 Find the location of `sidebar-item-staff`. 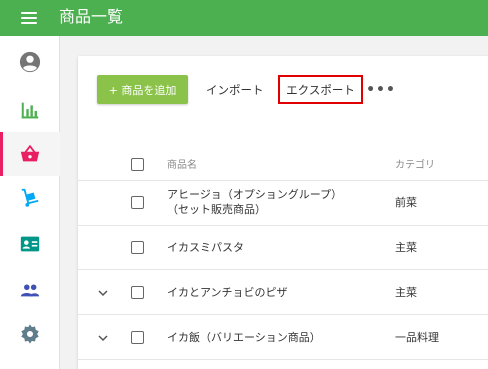

sidebar-item-staff is located at coordinates (30, 290).